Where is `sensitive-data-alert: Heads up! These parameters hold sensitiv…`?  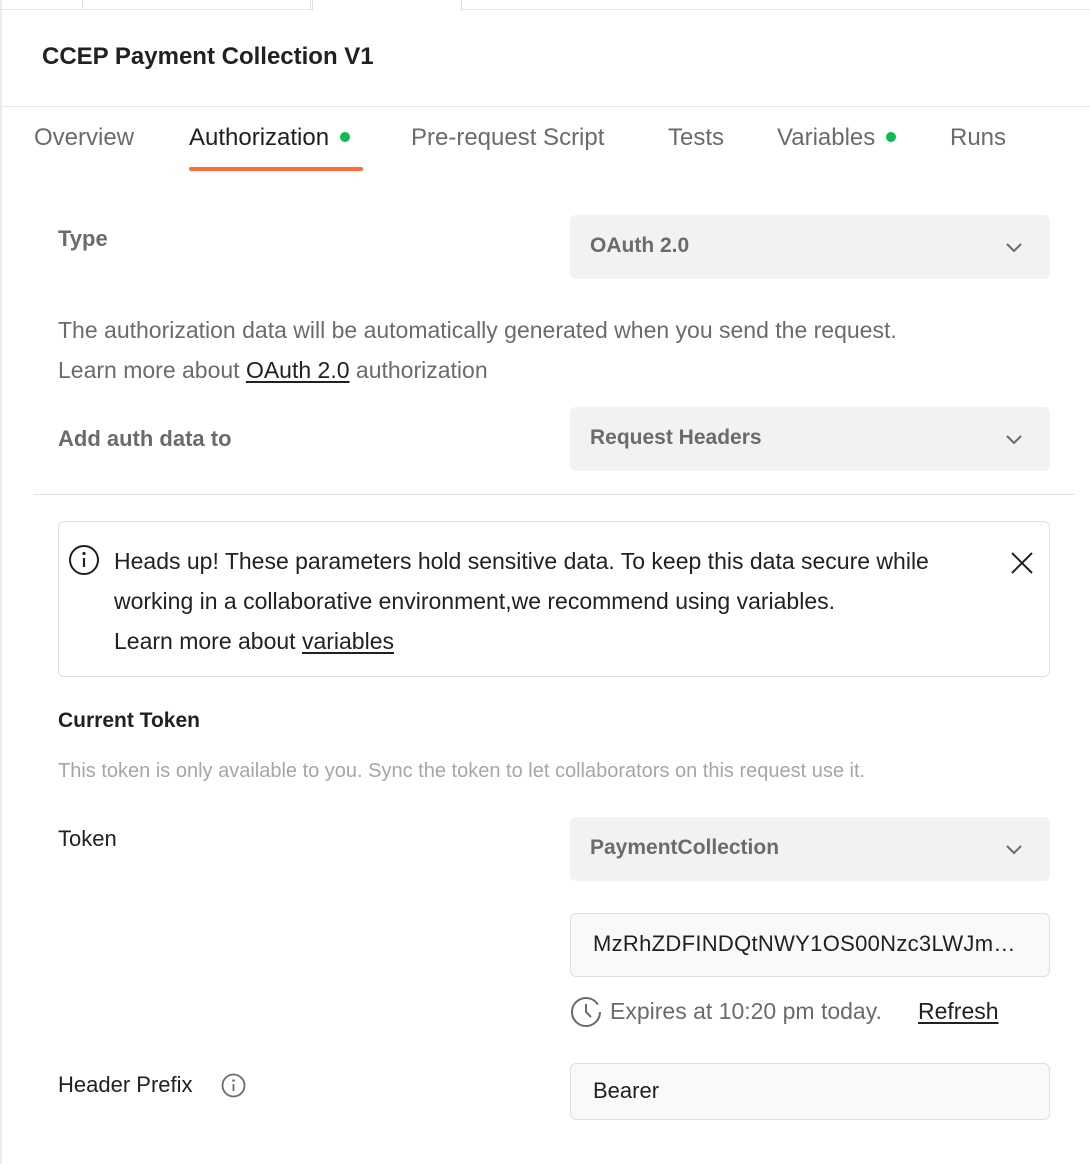 sensitive-data-alert: Heads up! These parameters hold sensitiv… is located at coordinates (554, 599).